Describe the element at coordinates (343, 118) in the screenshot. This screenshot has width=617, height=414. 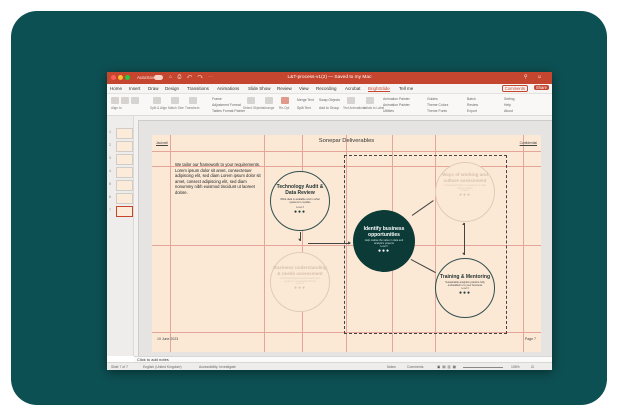
I see `horizontal-ruler` at that location.